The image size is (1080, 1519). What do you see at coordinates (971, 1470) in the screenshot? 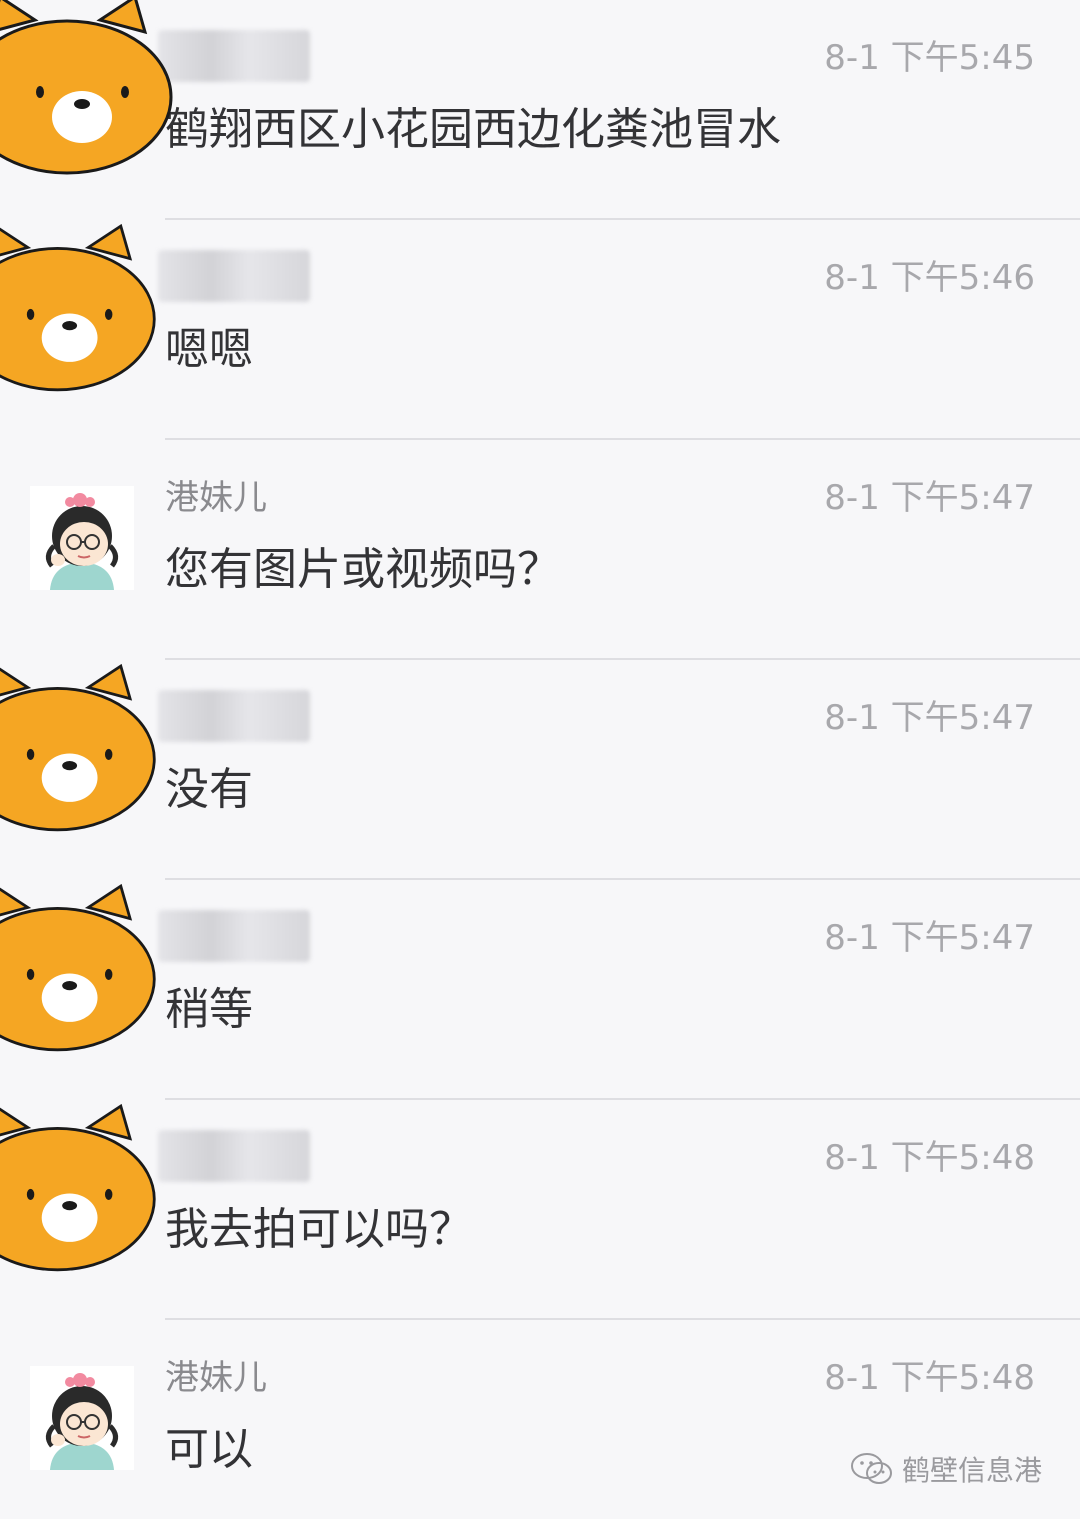
I see `watermark-text: 鹤壁信息港` at bounding box center [971, 1470].